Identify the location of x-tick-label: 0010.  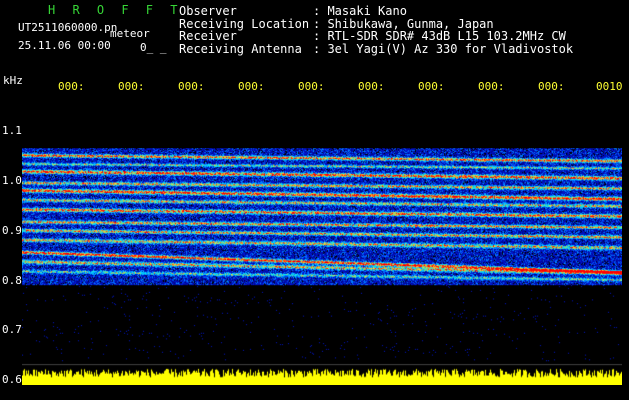
(609, 86).